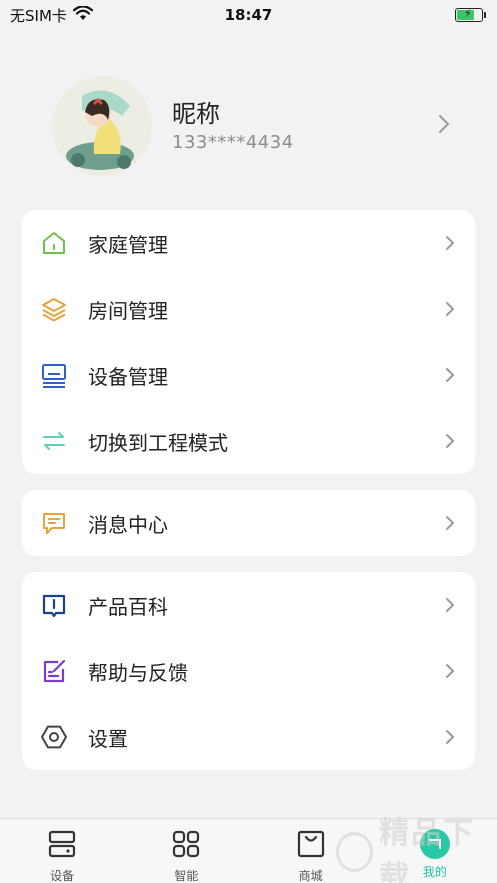 Image resolution: width=497 pixels, height=883 pixels. What do you see at coordinates (248, 737) in the screenshot?
I see `menu-item-settings: 设置` at bounding box center [248, 737].